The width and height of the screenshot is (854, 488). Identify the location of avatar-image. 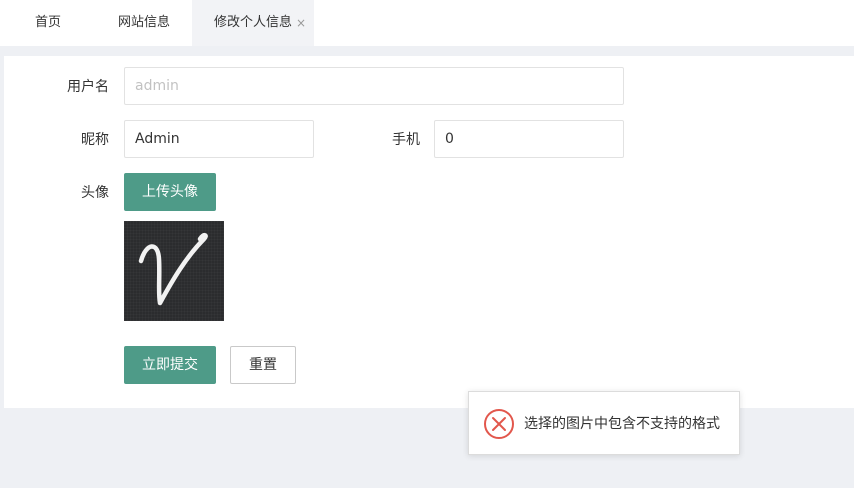
(174, 271).